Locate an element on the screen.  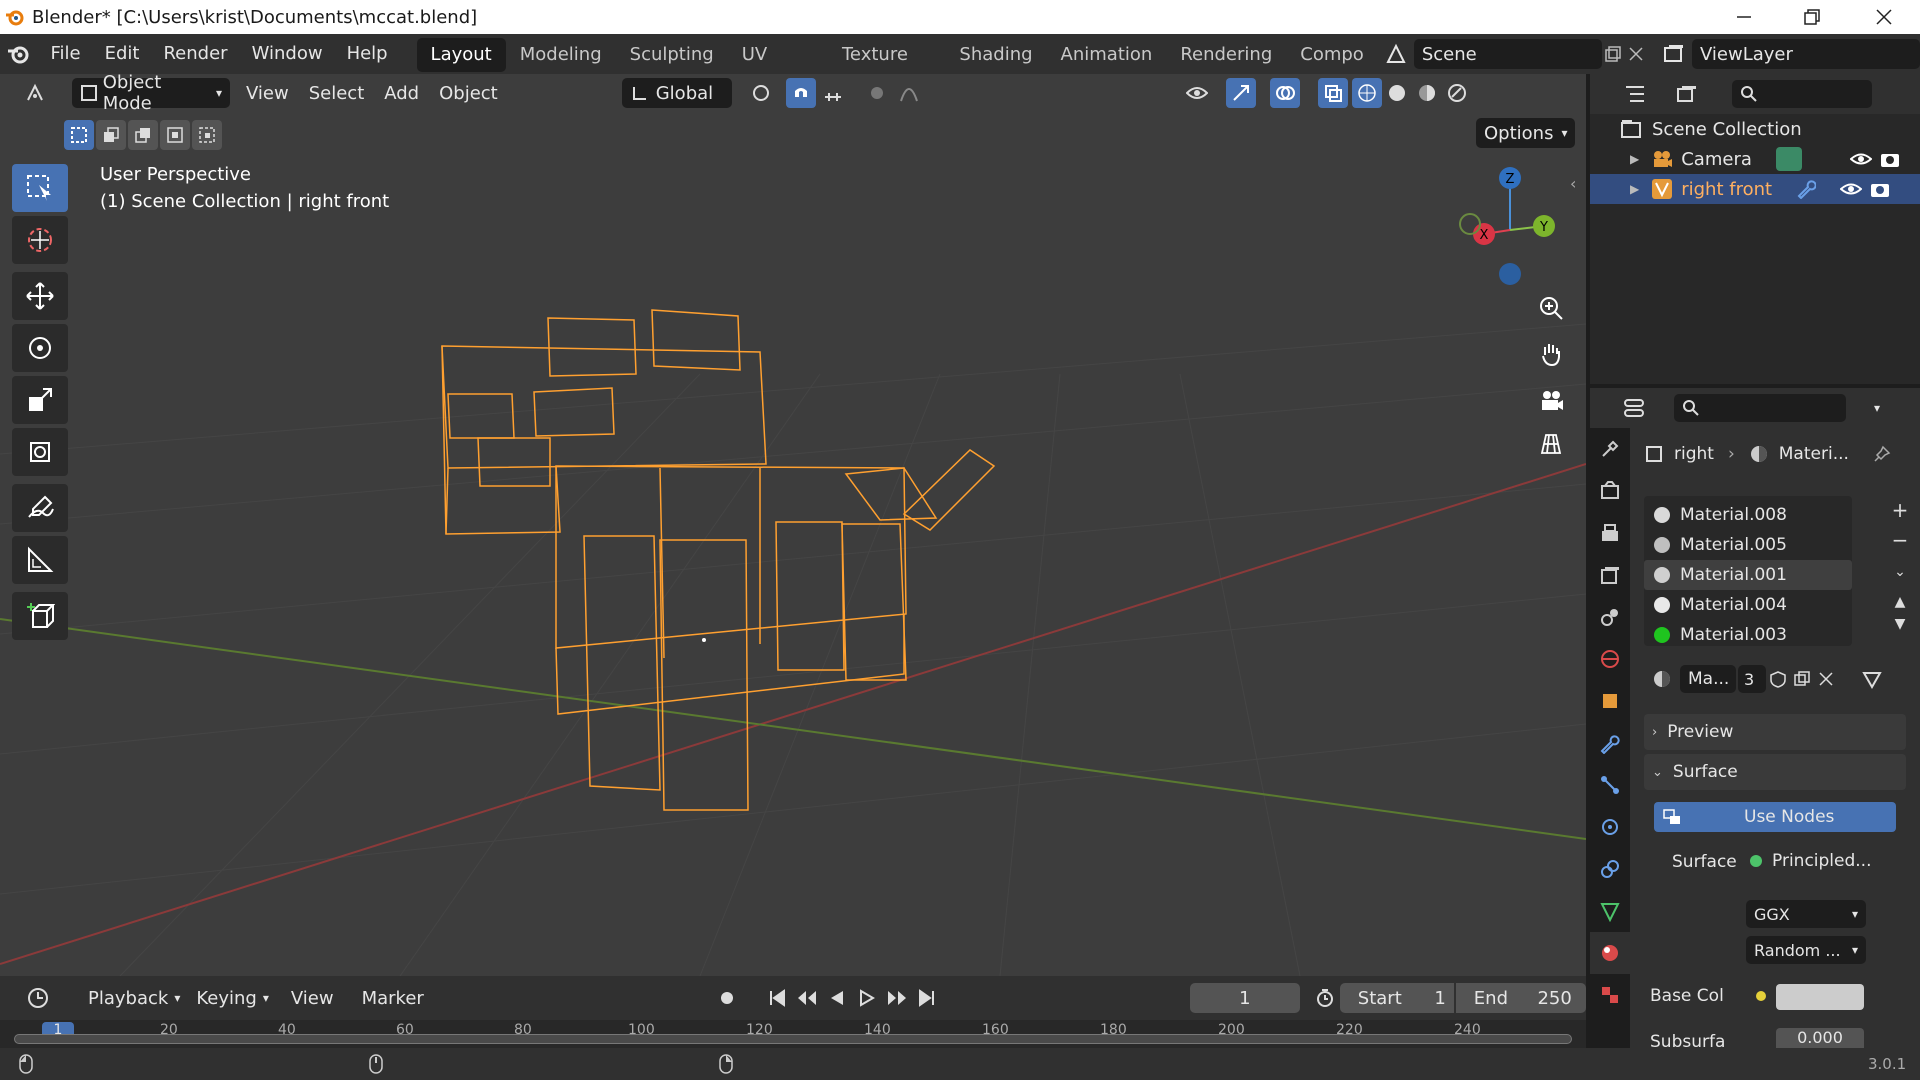
material-slot-row: Material.005 is located at coordinates (1748, 545).